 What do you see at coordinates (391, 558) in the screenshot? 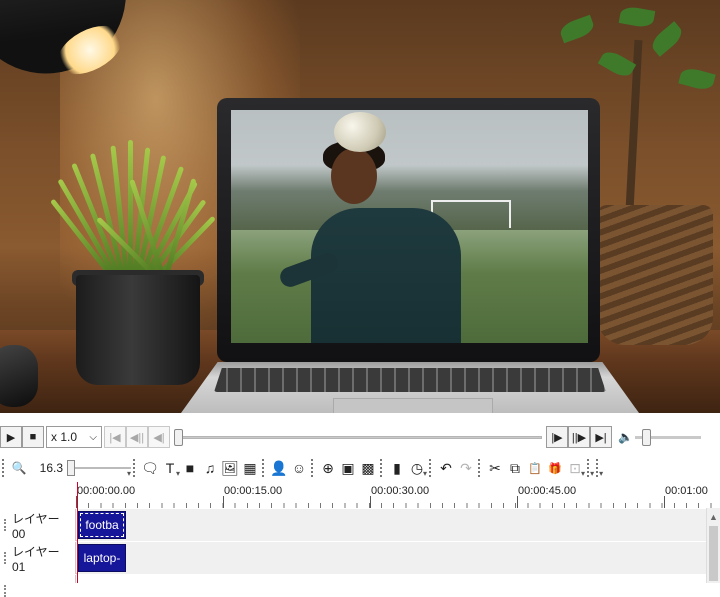
I see `layer-track: laptop-` at bounding box center [391, 558].